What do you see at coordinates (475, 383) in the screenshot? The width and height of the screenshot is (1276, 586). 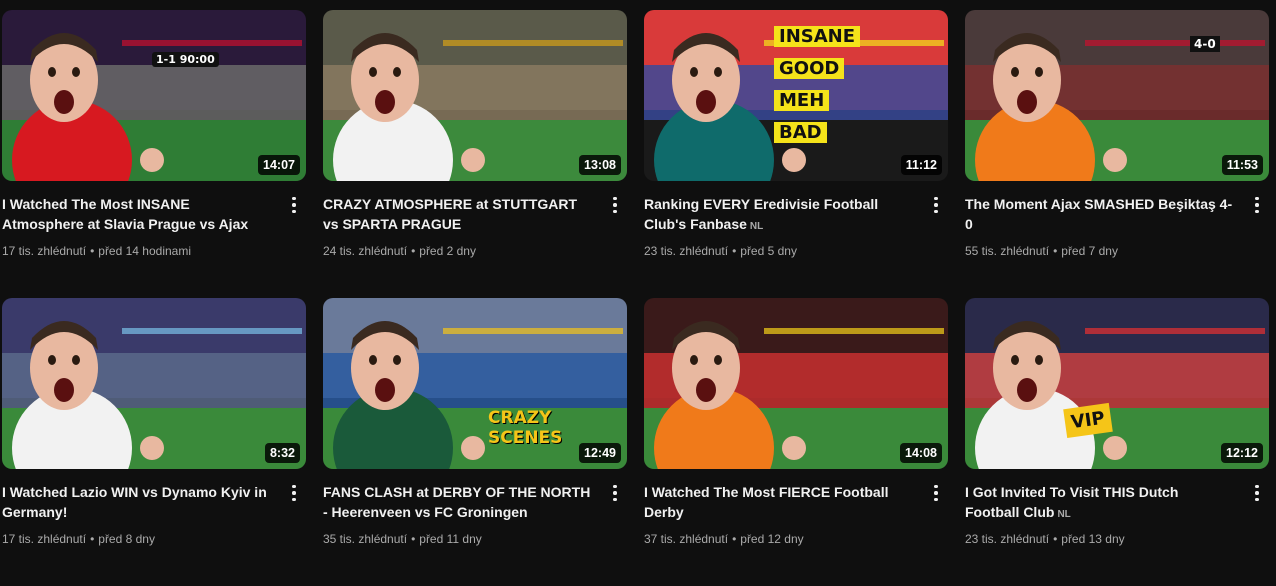 I see `video-thumbnail: 12:49 CRAZY SCENES` at bounding box center [475, 383].